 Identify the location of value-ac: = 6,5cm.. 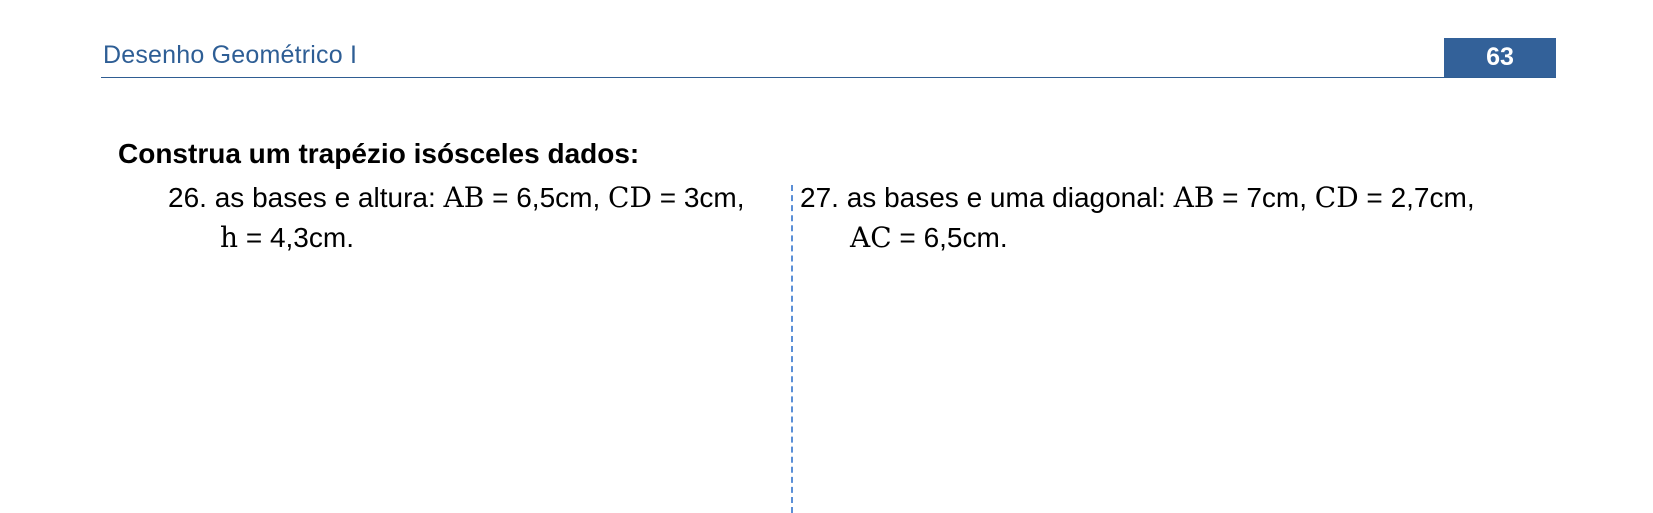
(949, 237).